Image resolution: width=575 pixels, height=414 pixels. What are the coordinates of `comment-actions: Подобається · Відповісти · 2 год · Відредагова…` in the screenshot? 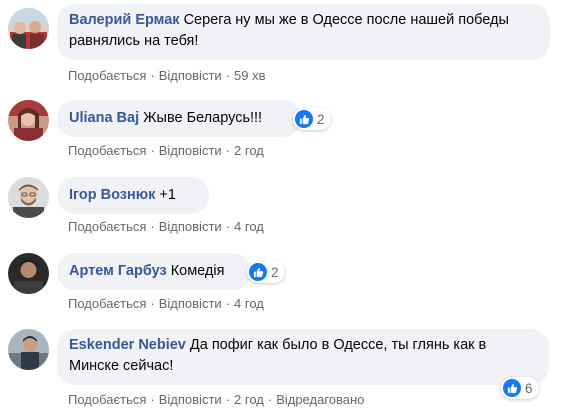 It's located at (216, 400).